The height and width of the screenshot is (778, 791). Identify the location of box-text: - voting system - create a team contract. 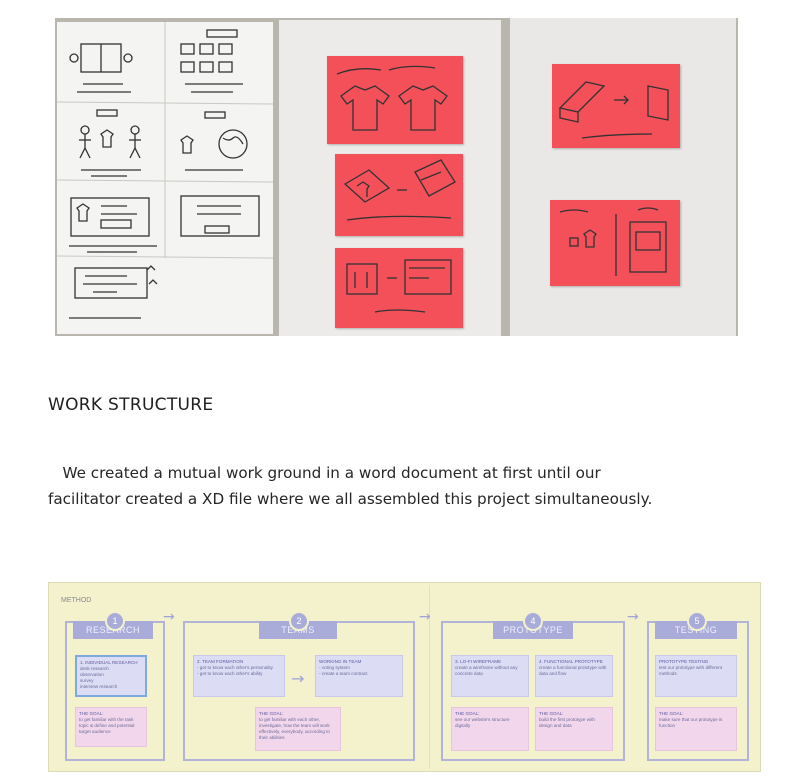
(343, 670).